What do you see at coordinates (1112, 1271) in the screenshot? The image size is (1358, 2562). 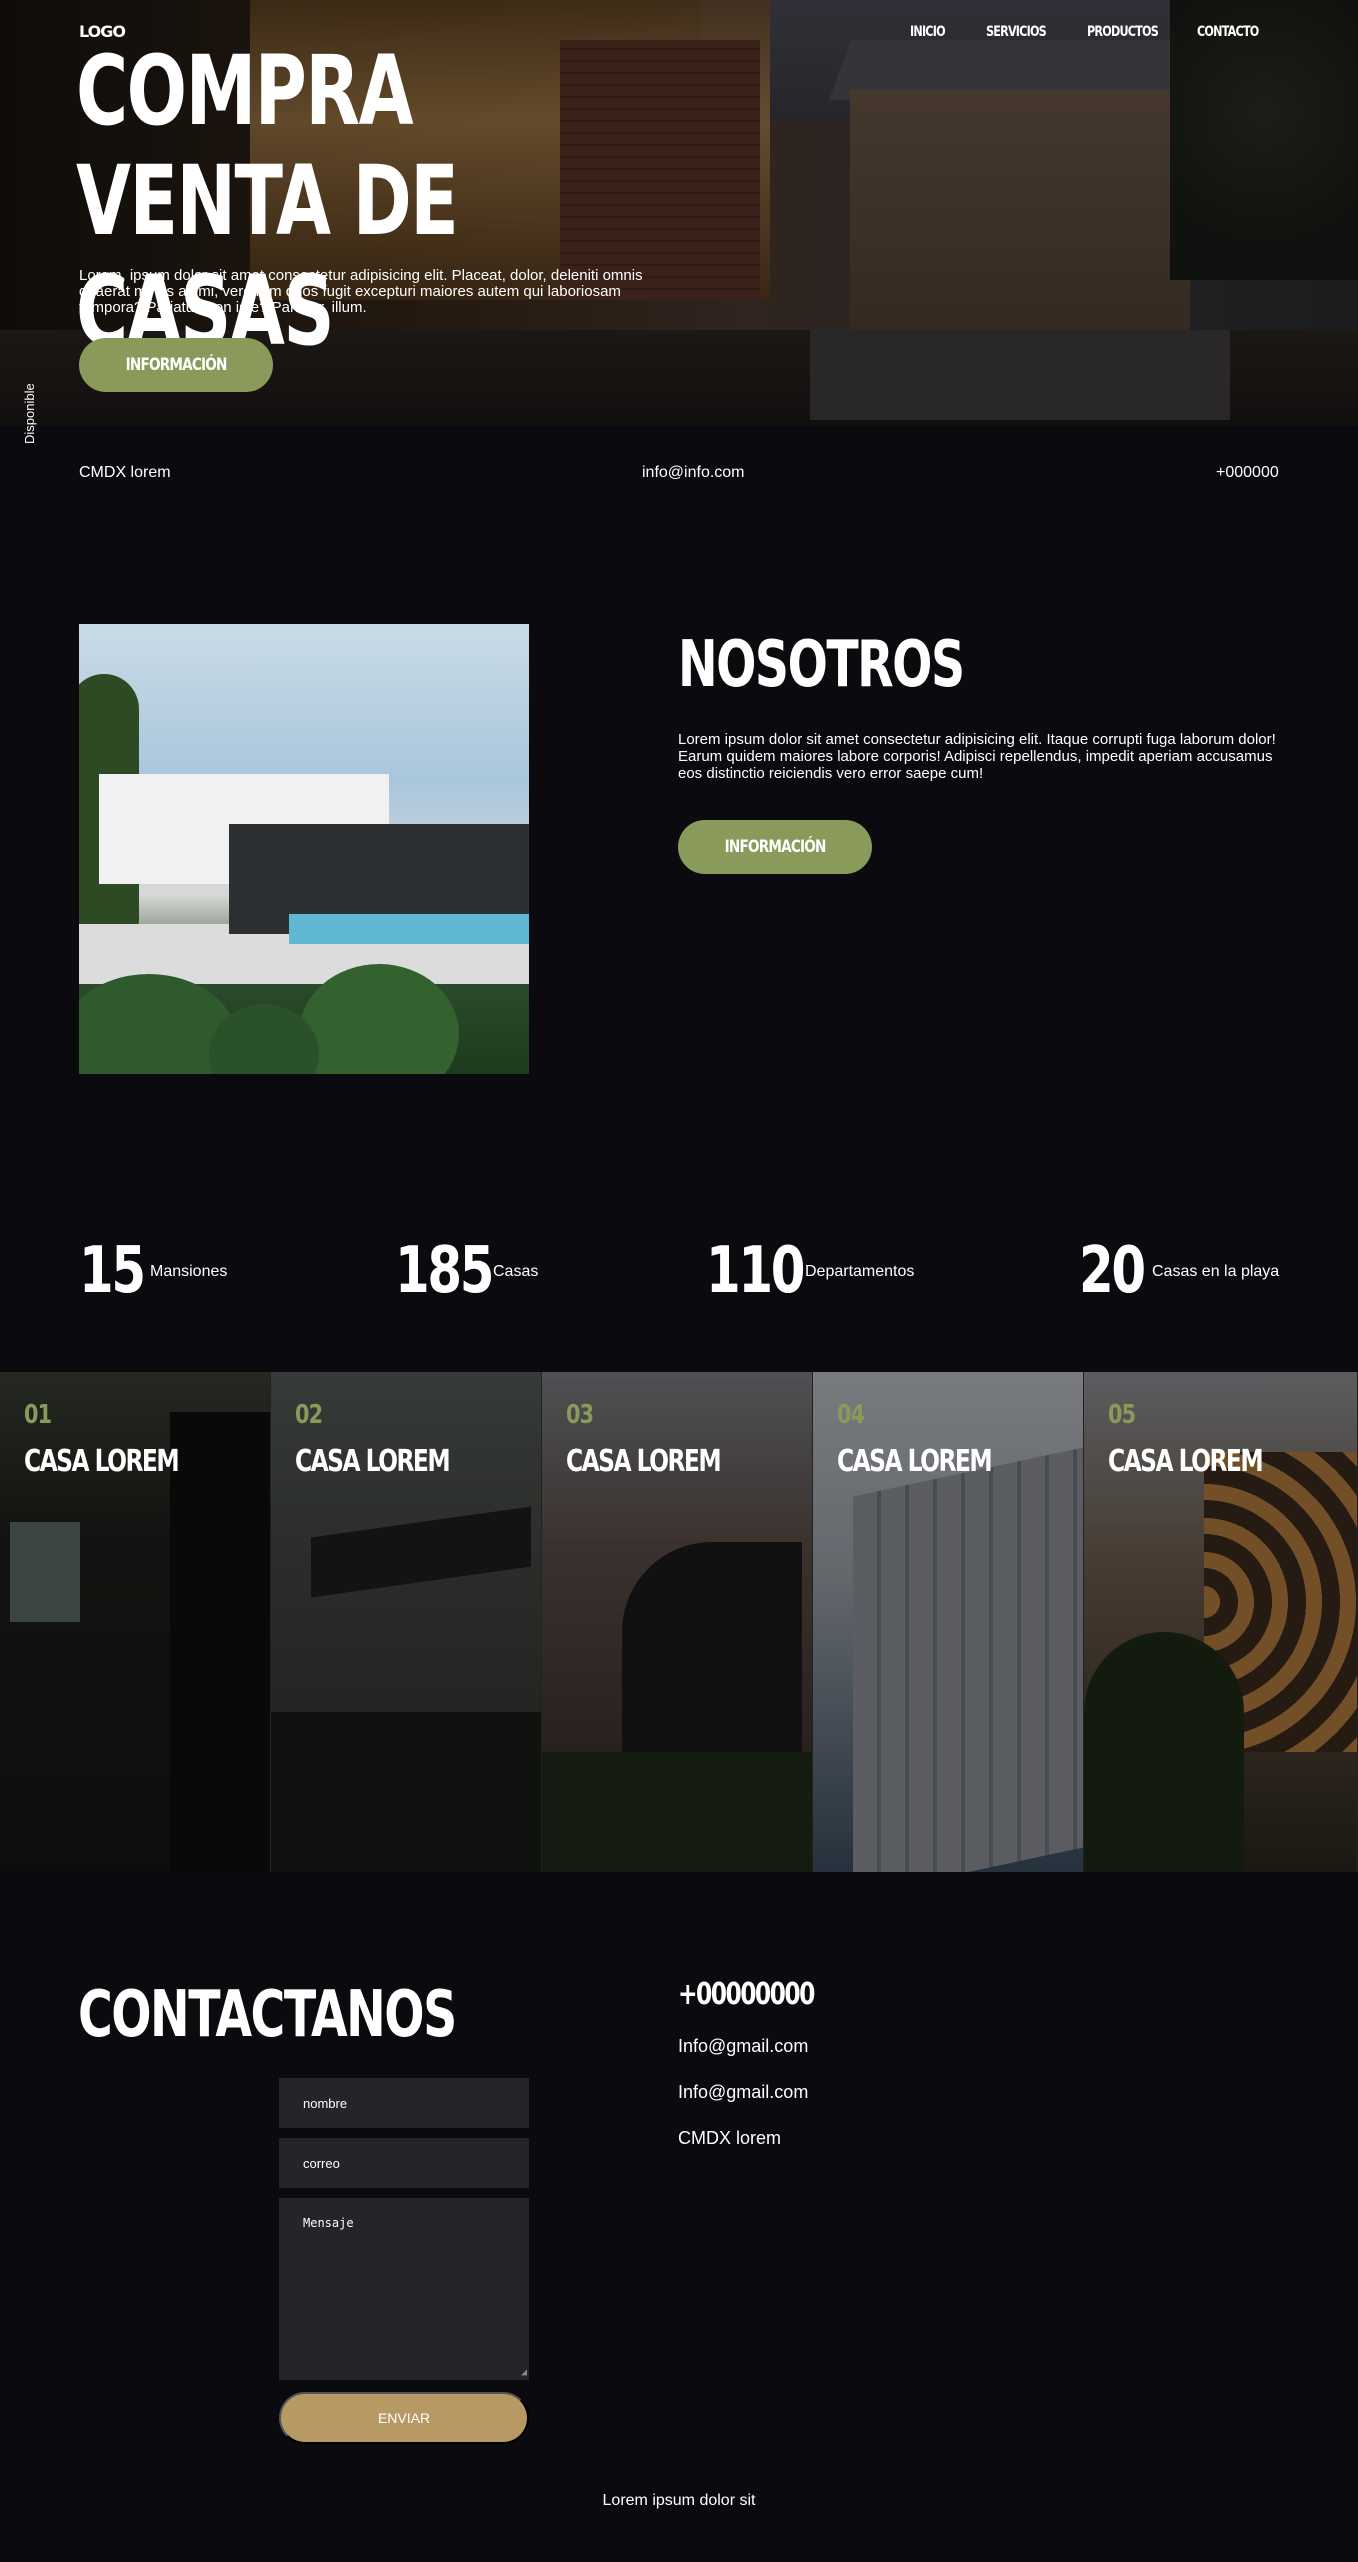 I see `stat-number: 20` at bounding box center [1112, 1271].